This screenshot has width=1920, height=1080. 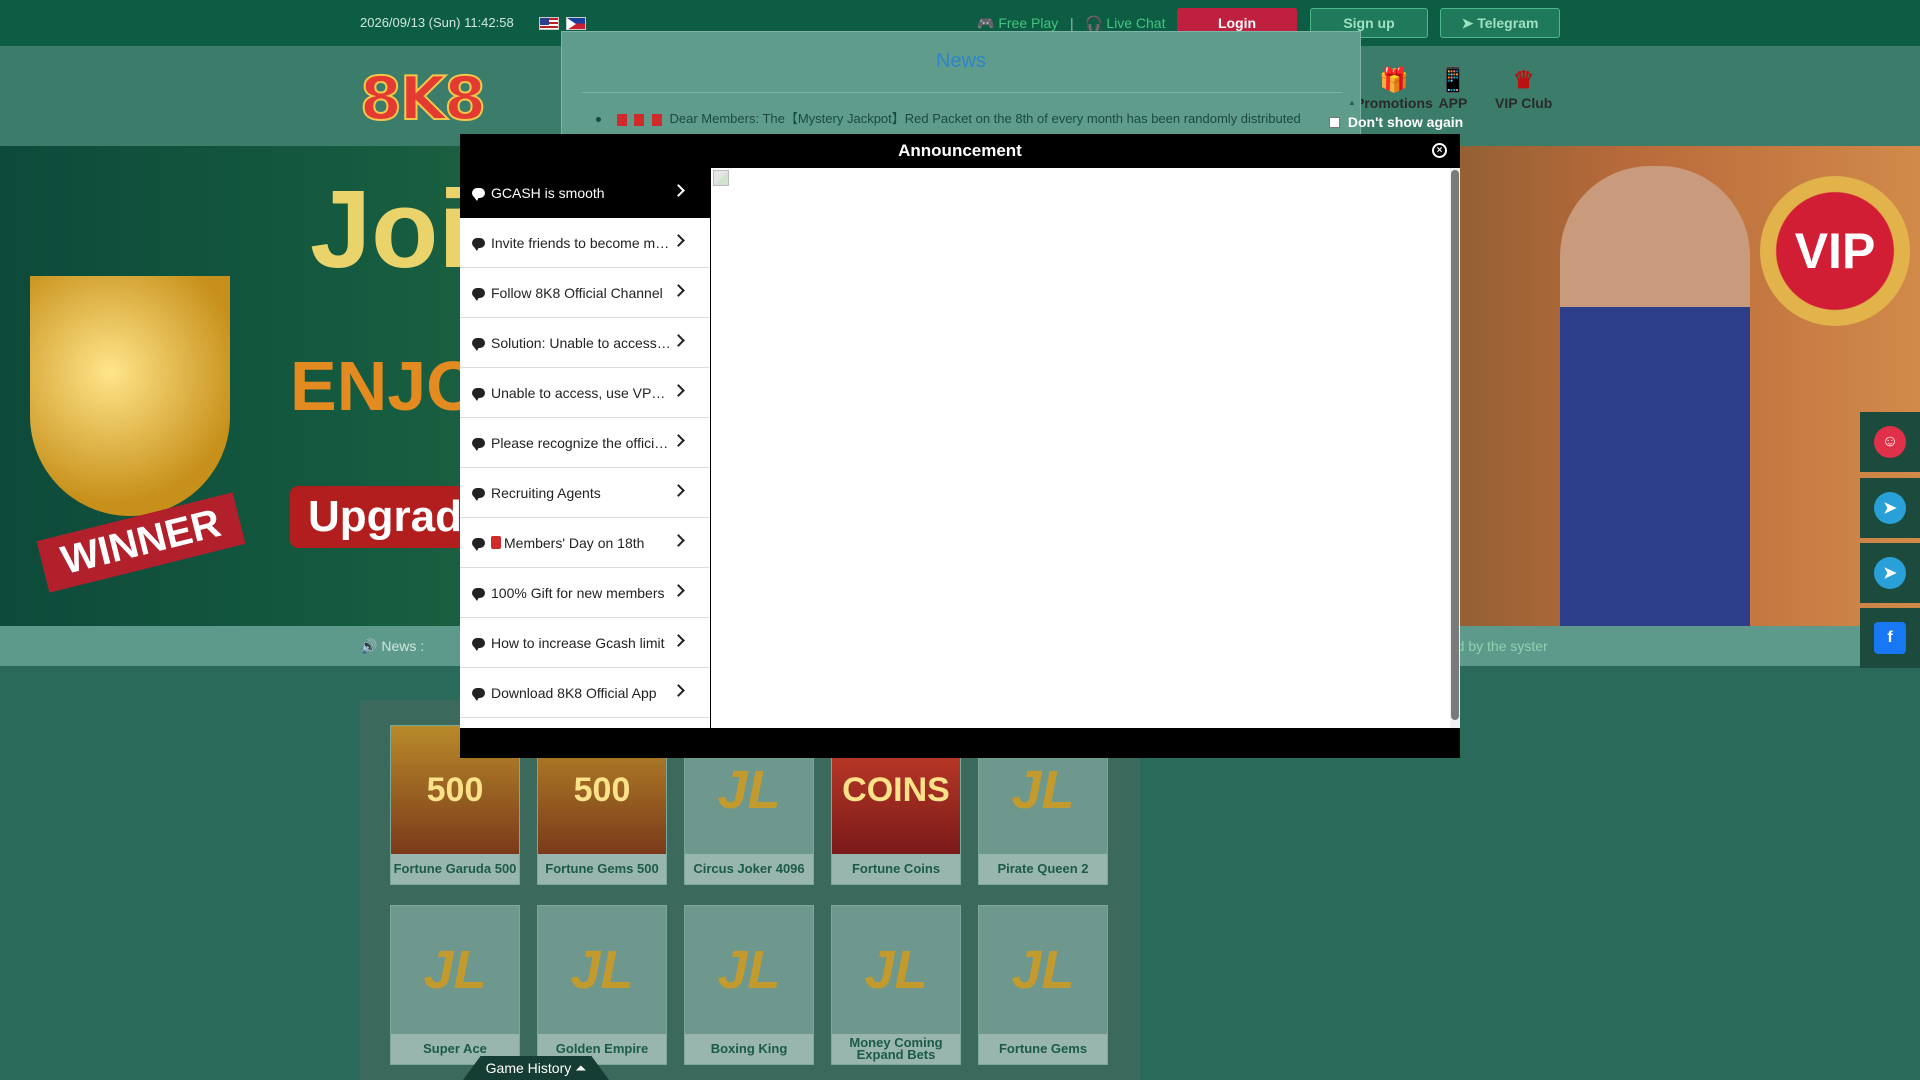 I want to click on game-name: Fortune Gems 500, so click(x=602, y=869).